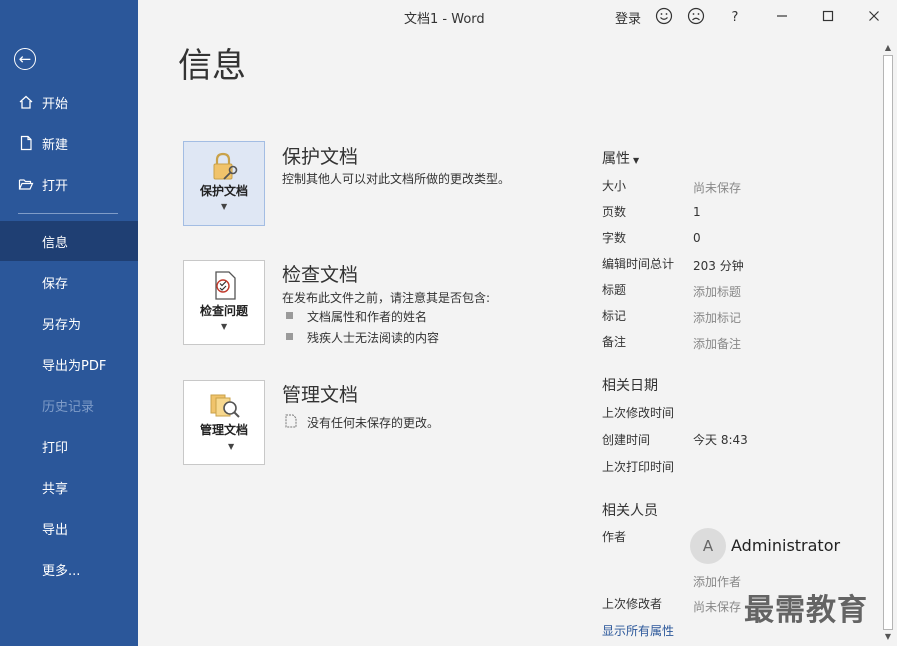 The height and width of the screenshot is (646, 897). Describe the element at coordinates (224, 422) in the screenshot. I see `manage-document-button: 管理文档 ▼` at that location.